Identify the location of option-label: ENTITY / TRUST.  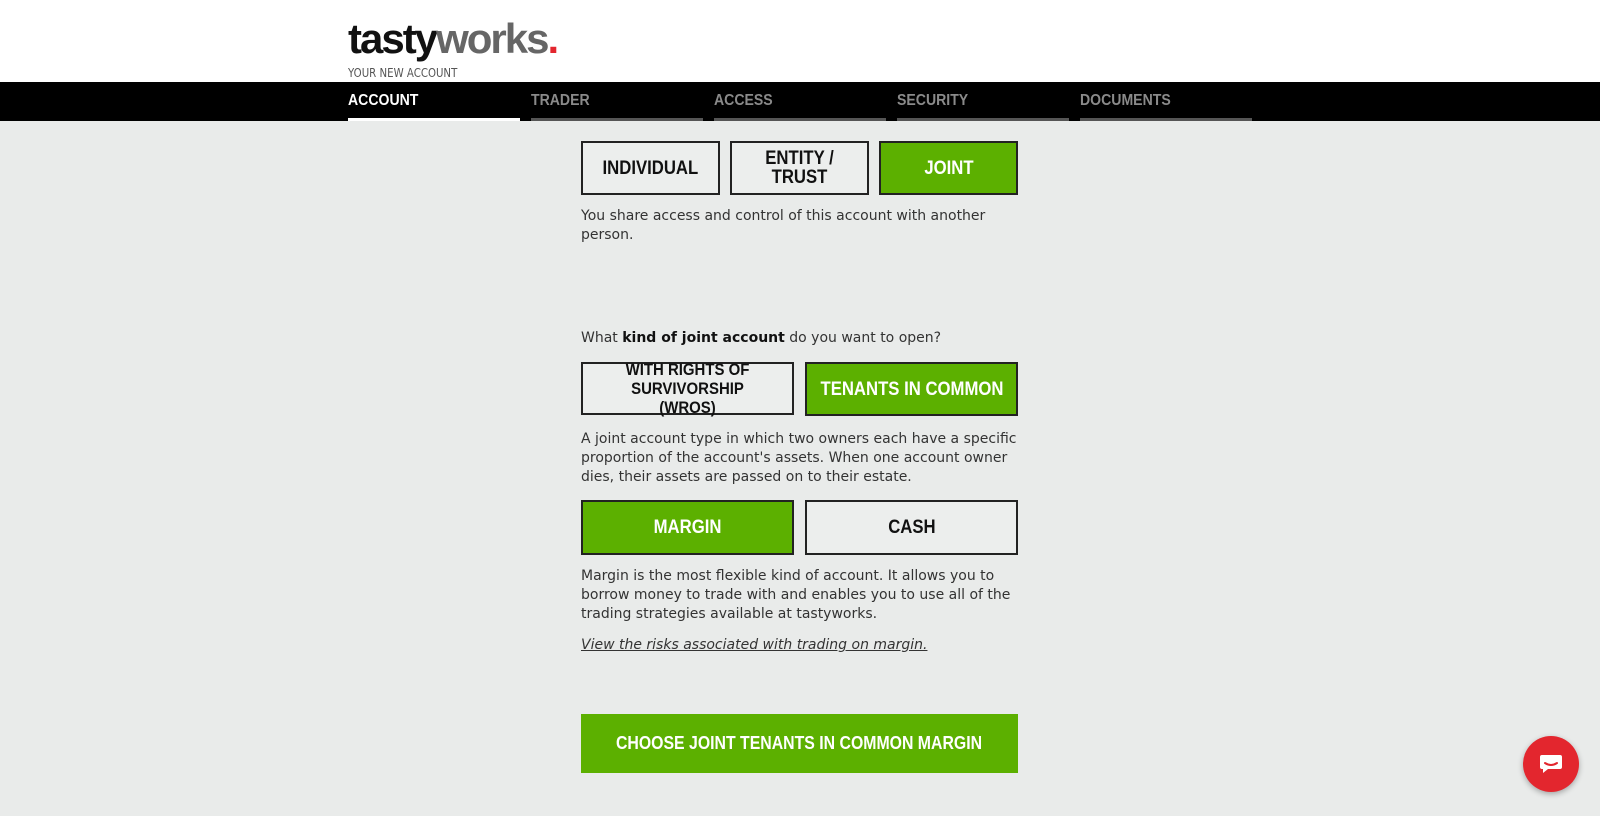
(799, 168).